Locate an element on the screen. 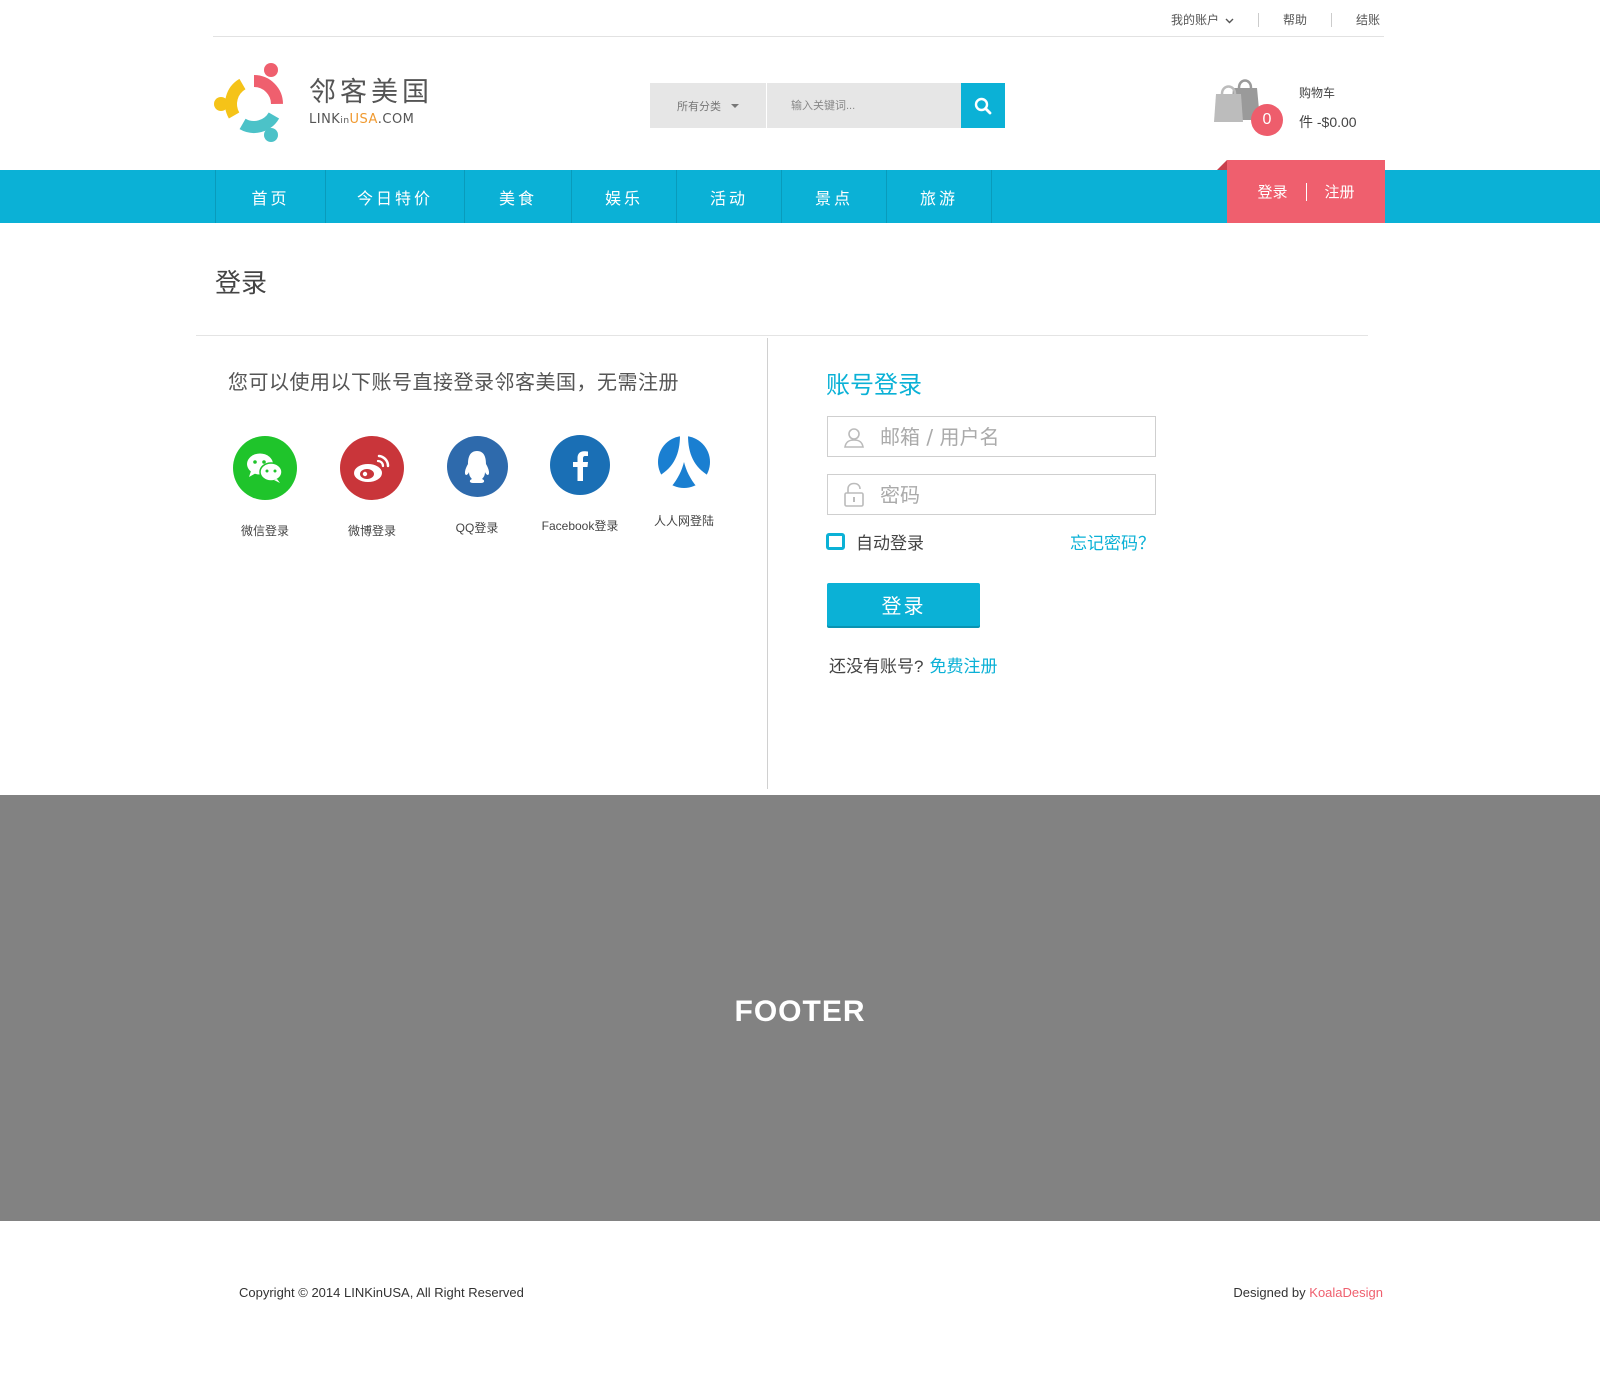 This screenshot has width=1600, height=1377. ribbon-fold is located at coordinates (1222, 165).